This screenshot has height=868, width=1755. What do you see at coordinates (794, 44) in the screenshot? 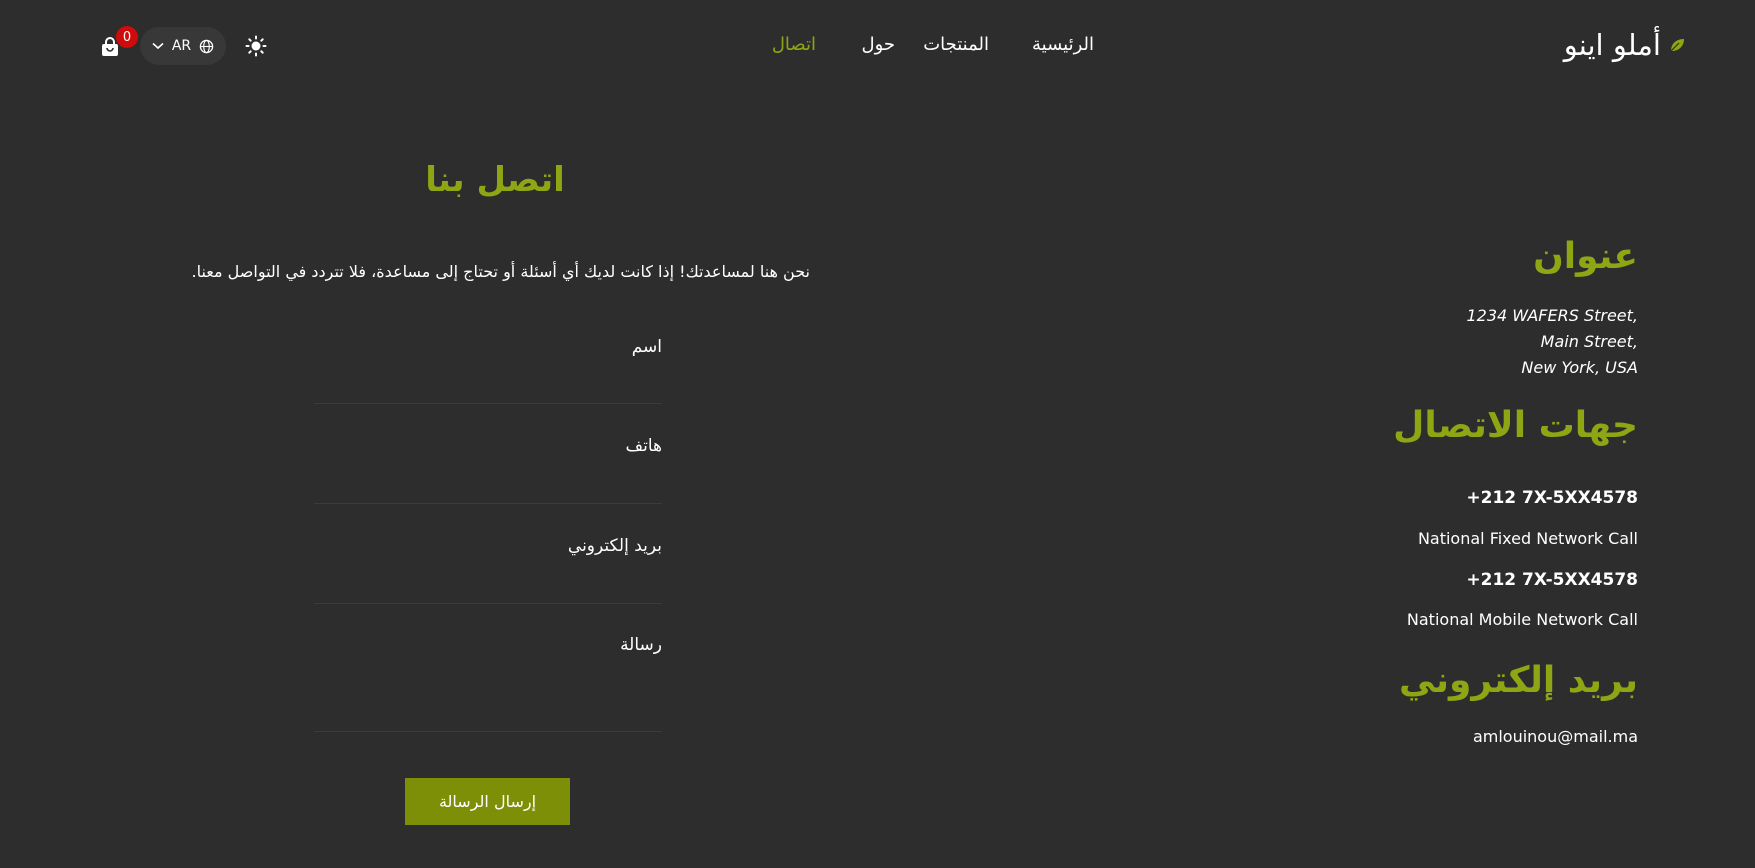
I see `nav-contact: اتصال` at bounding box center [794, 44].